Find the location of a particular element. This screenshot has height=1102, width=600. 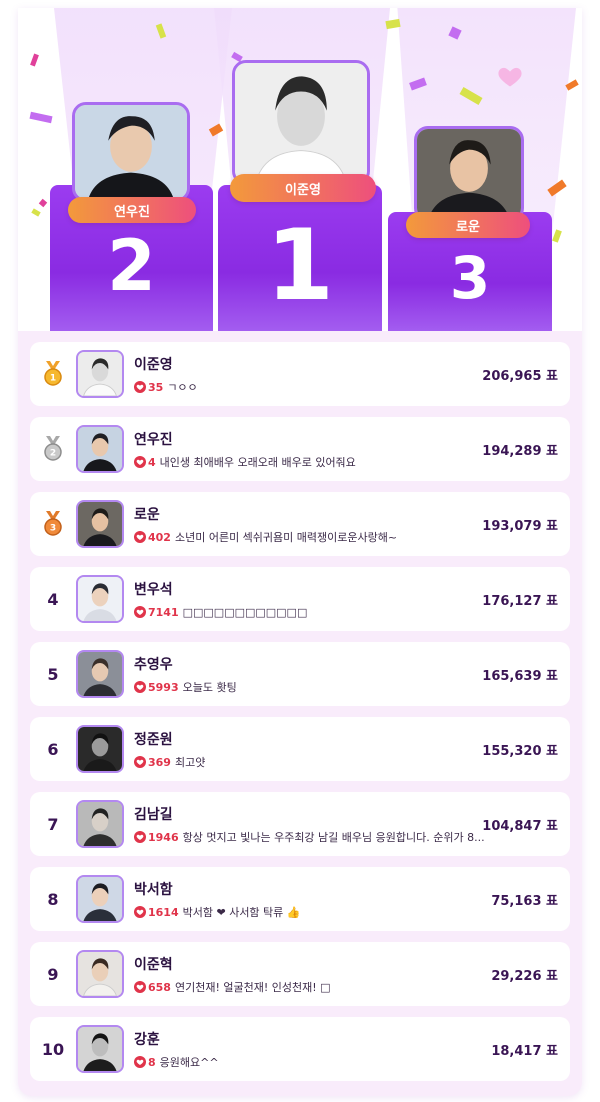

fan-comment: 박서함 ❤ 사서함 탁류 👍 is located at coordinates (241, 912).